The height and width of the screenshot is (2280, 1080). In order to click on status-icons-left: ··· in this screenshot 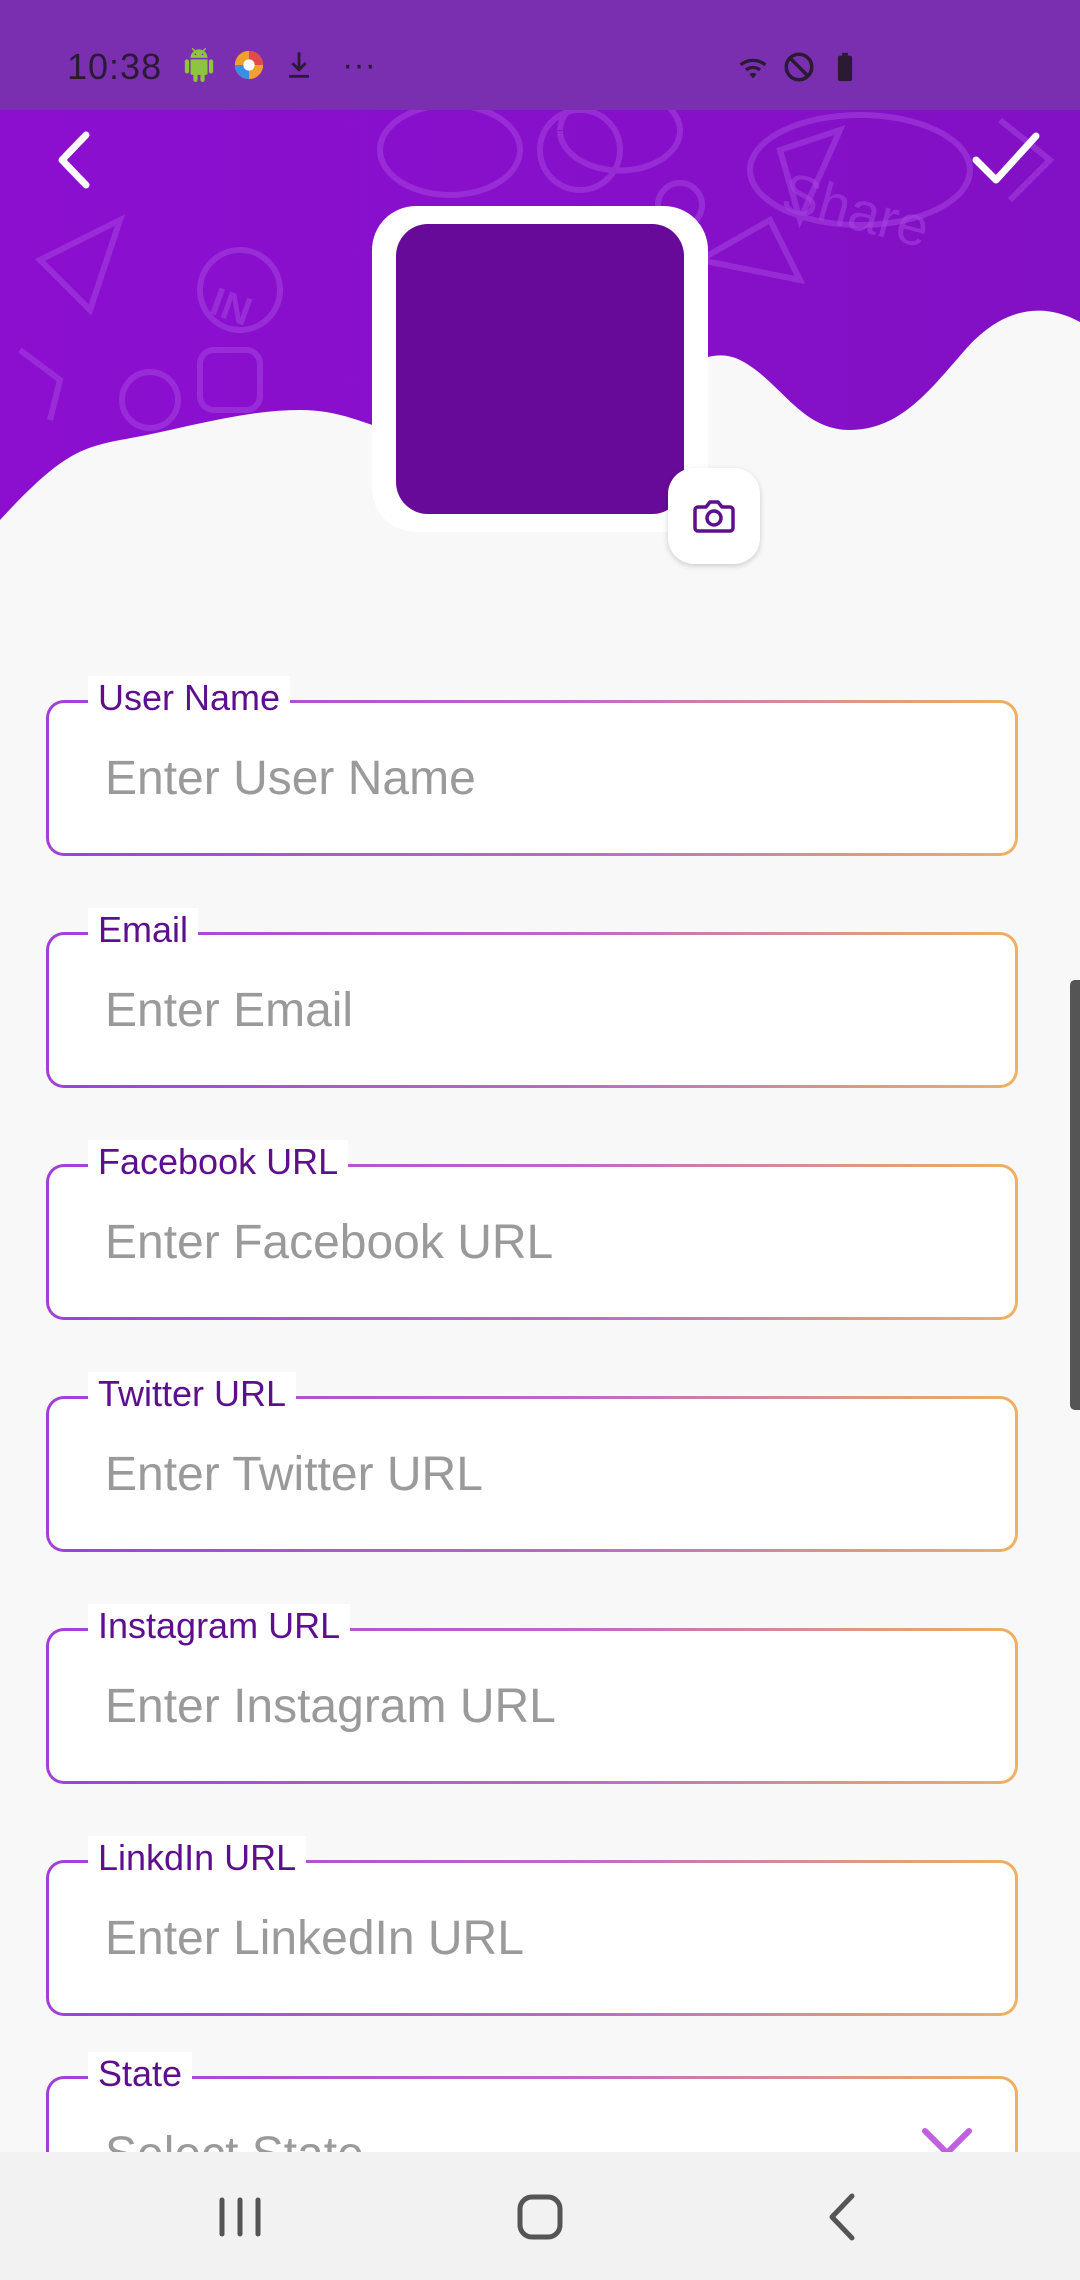, I will do `click(279, 65)`.